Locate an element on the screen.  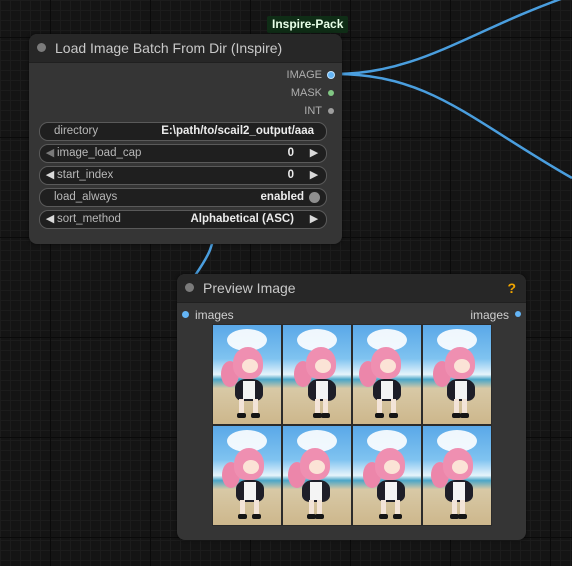
directory-value: E:\path/to/scail2_output/aaa is located at coordinates (237, 131).